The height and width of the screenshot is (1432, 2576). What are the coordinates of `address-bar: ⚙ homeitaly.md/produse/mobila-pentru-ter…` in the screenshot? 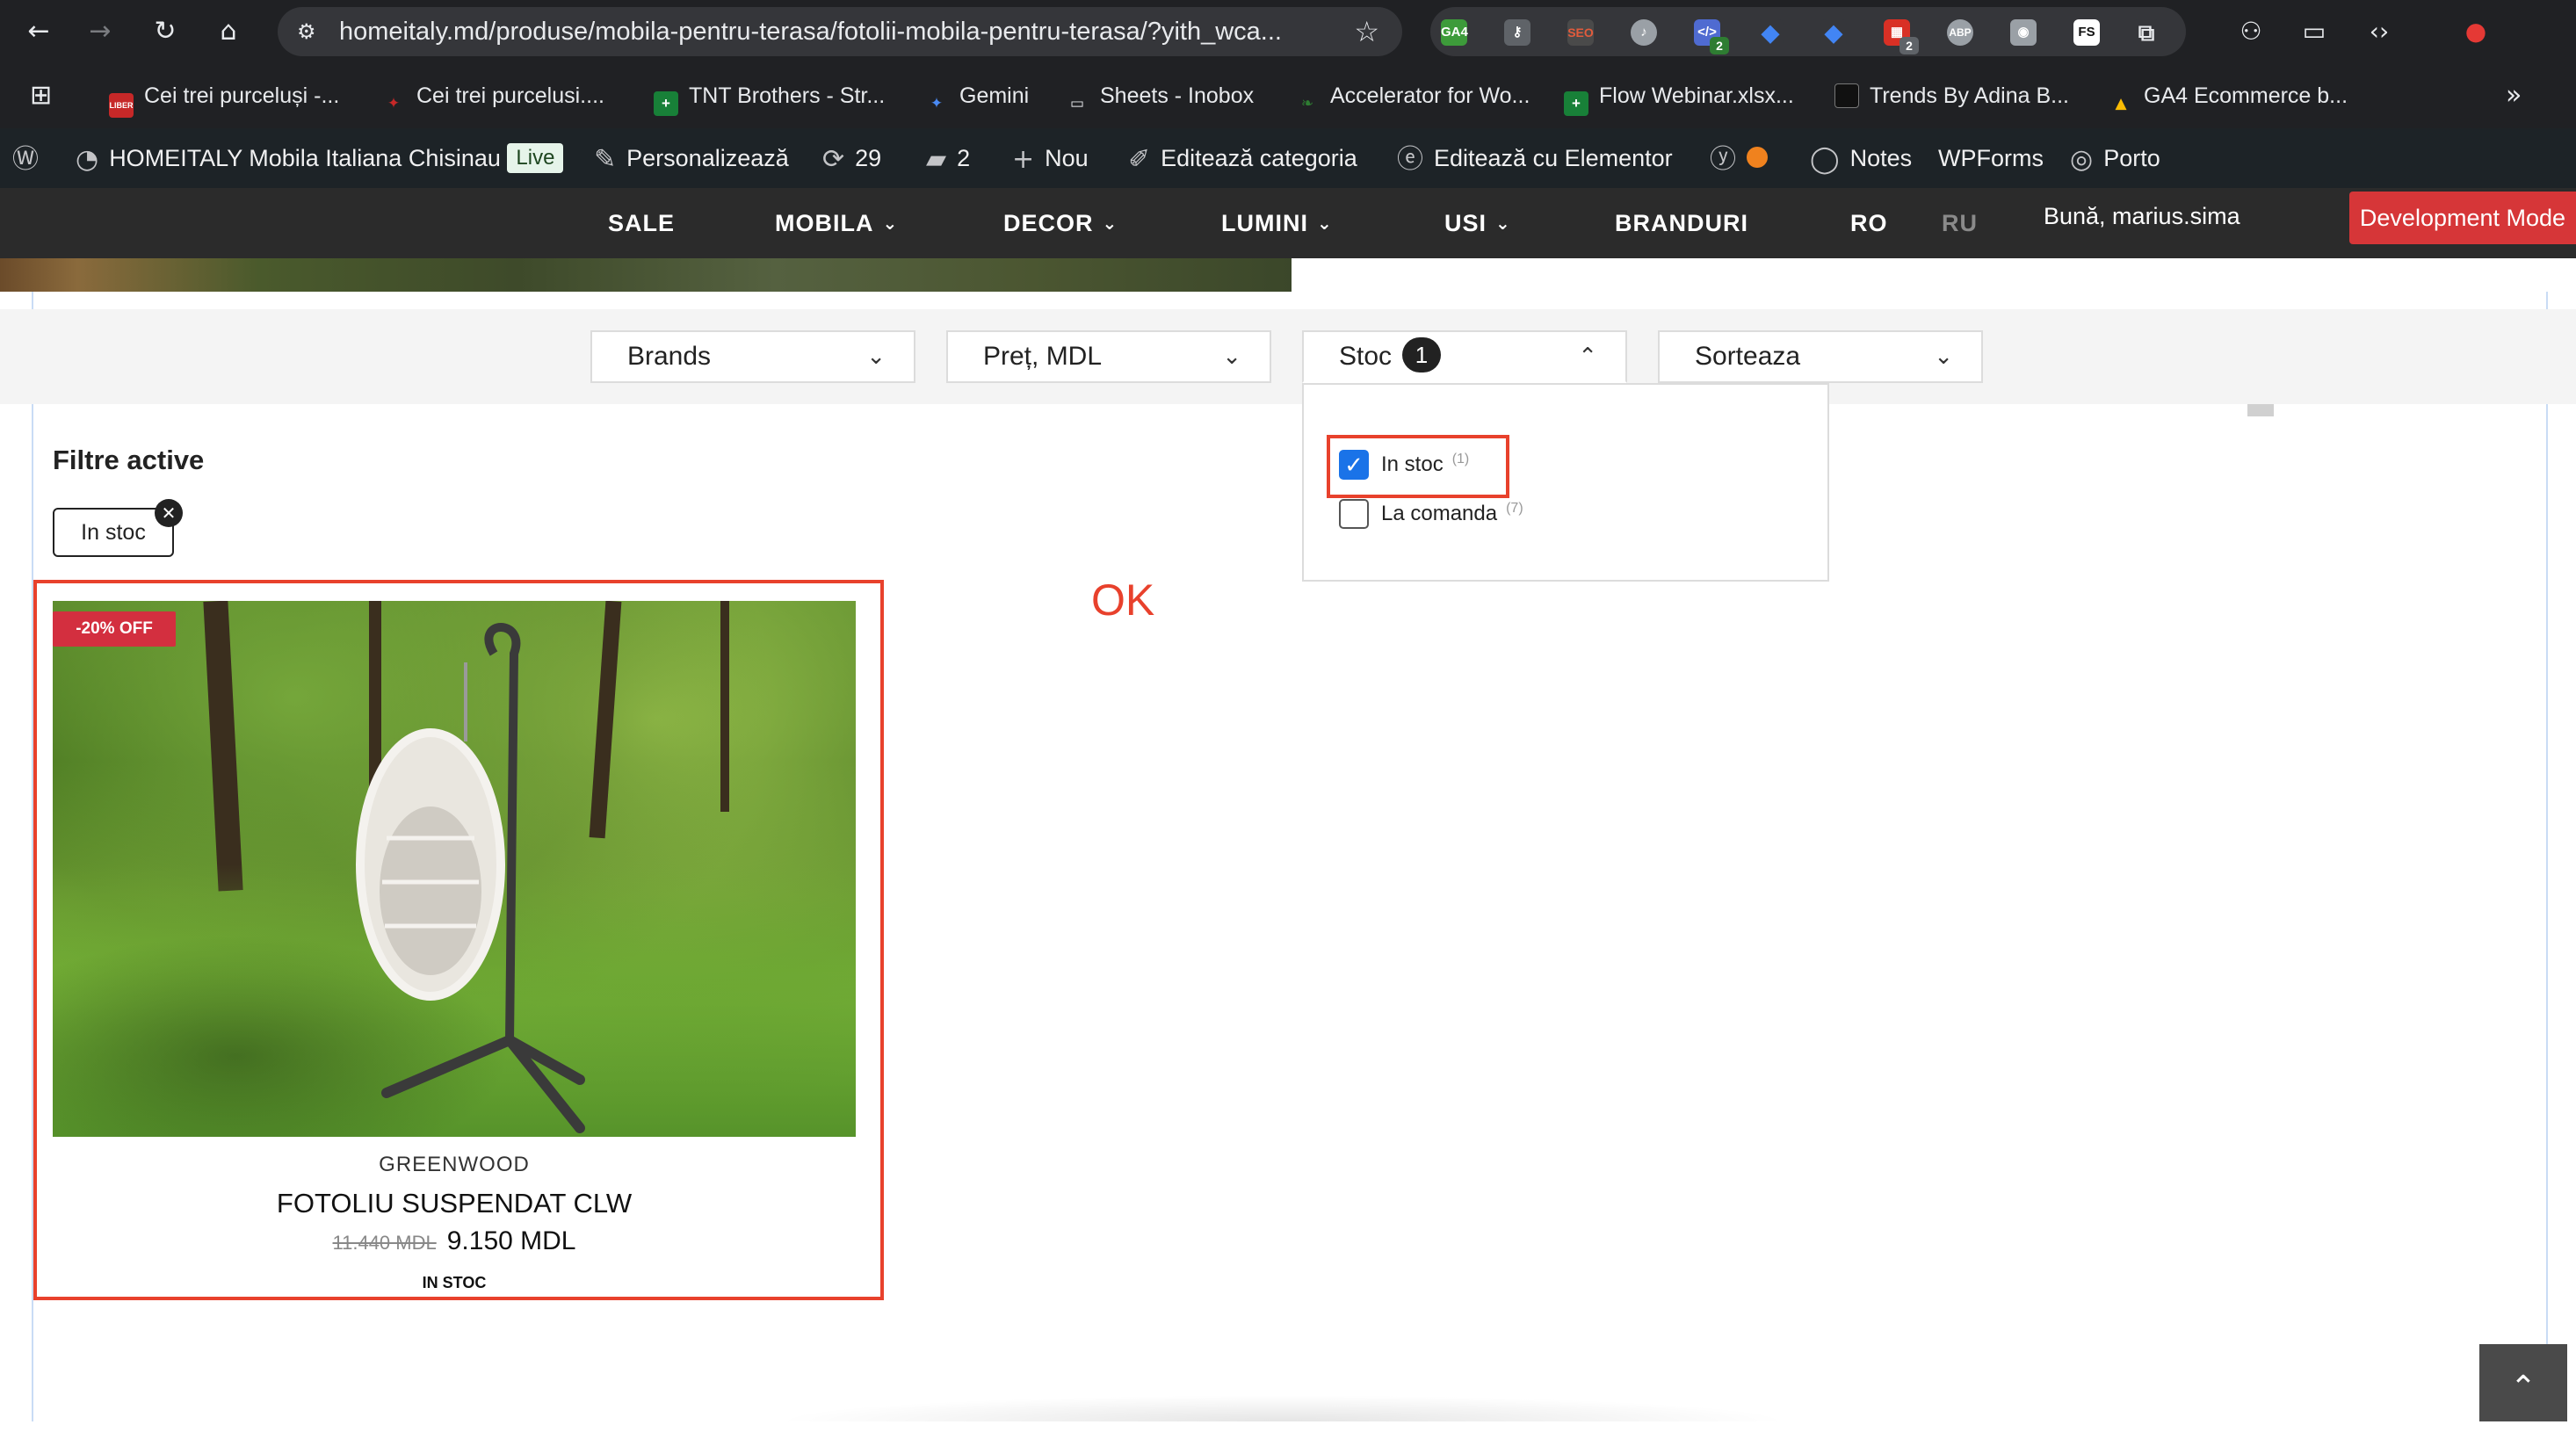 It's located at (840, 31).